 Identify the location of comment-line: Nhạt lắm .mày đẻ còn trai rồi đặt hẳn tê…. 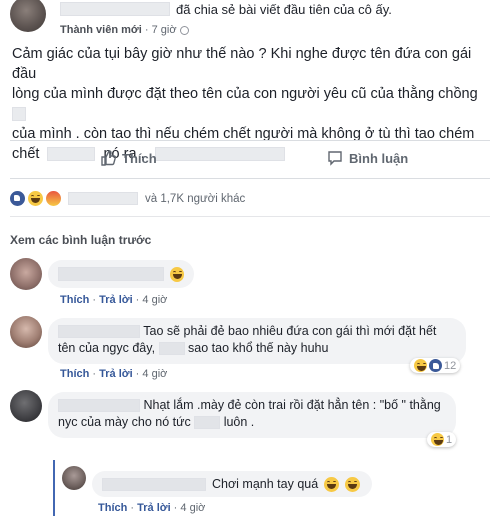
(252, 405).